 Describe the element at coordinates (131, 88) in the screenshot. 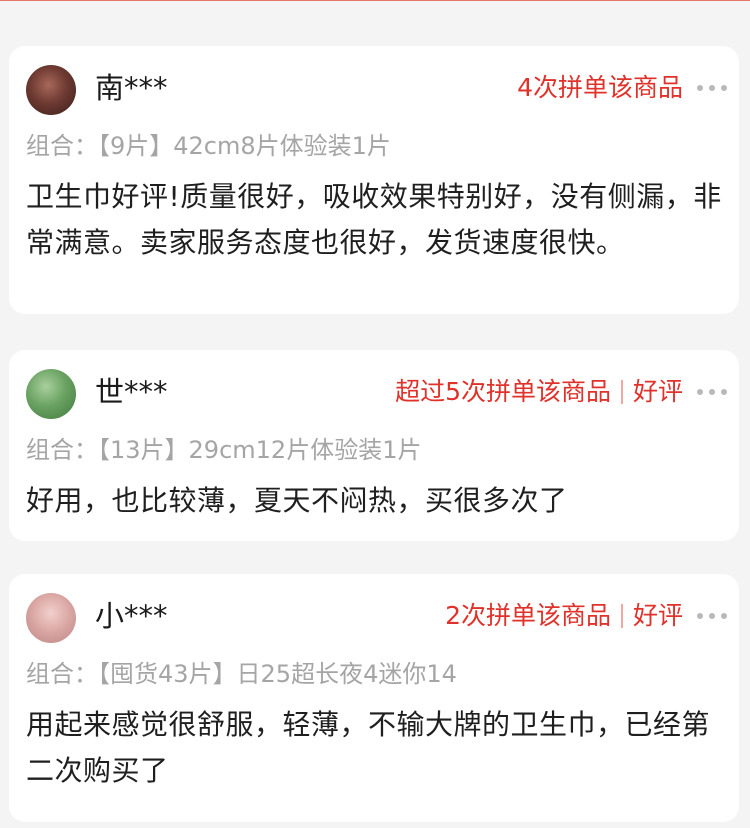

I see `username: 南***` at that location.